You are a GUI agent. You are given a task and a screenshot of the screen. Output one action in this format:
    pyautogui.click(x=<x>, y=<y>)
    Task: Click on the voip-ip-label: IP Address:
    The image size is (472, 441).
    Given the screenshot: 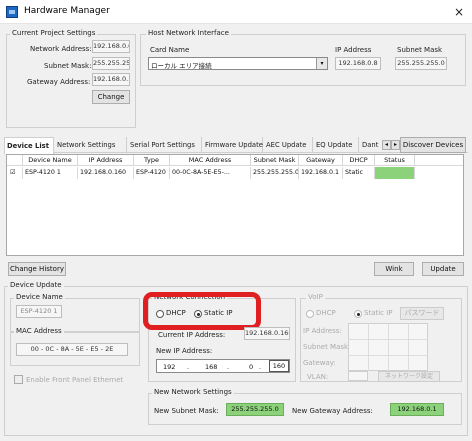 What is the action you would take?
    pyautogui.click(x=322, y=331)
    